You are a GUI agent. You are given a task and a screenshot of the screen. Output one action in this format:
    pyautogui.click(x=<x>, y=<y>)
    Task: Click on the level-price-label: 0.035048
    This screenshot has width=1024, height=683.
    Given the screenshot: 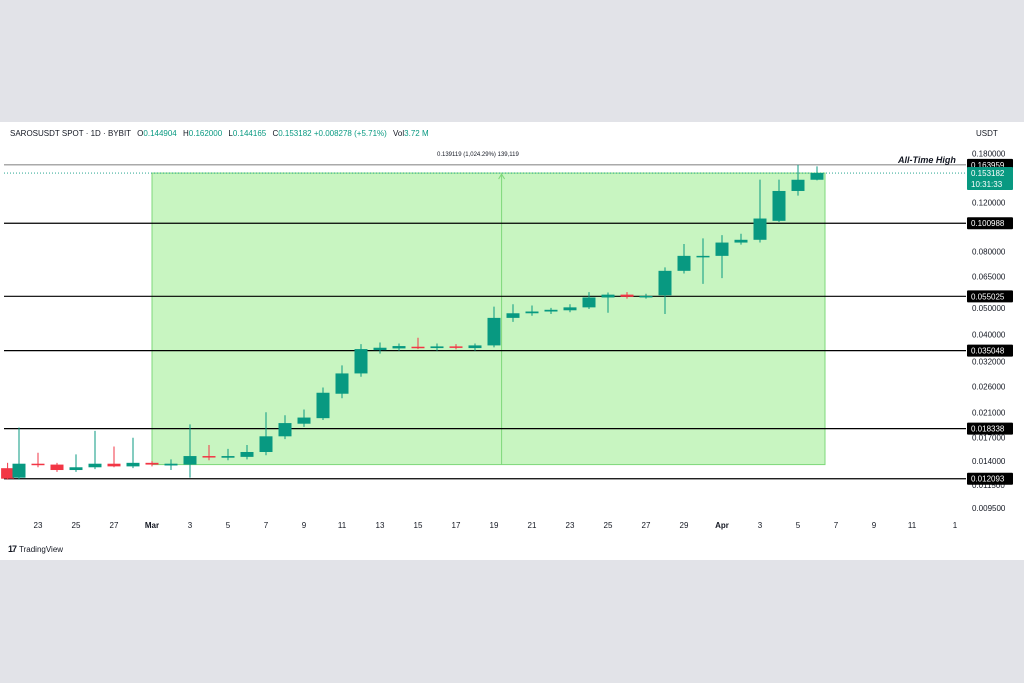 What is the action you would take?
    pyautogui.click(x=988, y=351)
    